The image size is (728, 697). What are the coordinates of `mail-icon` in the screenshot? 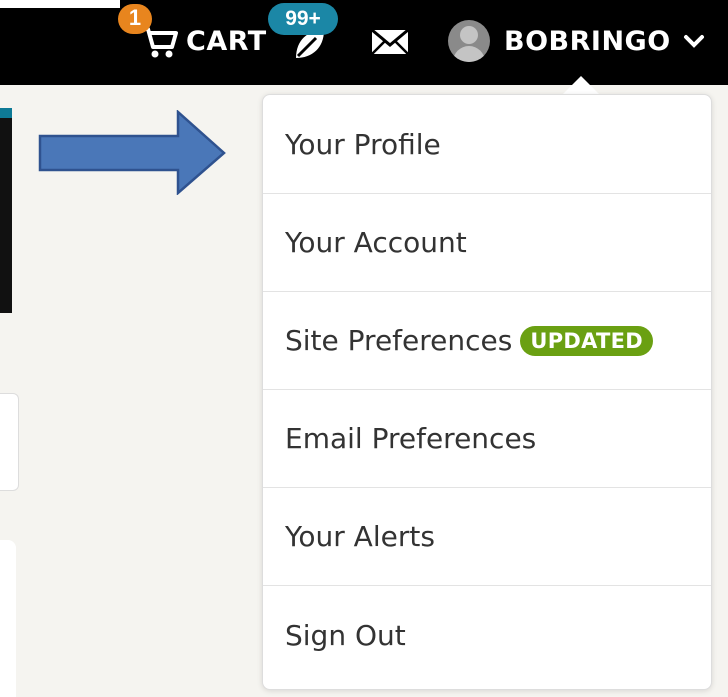 It's located at (390, 41).